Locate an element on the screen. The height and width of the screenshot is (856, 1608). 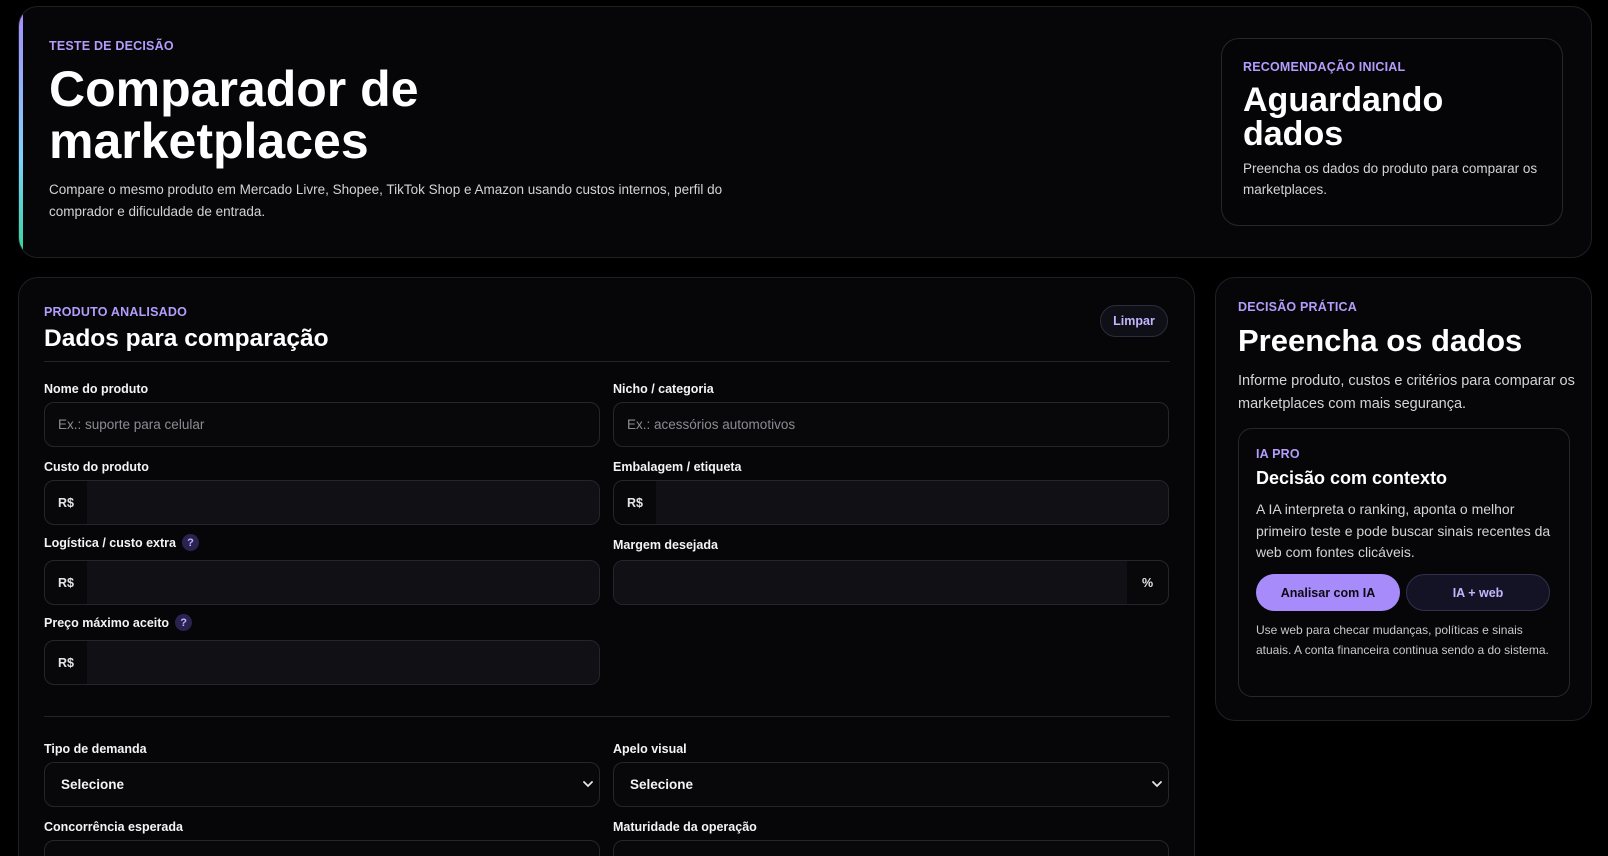
visual-appeal-label: Apelo visual is located at coordinates (650, 749).